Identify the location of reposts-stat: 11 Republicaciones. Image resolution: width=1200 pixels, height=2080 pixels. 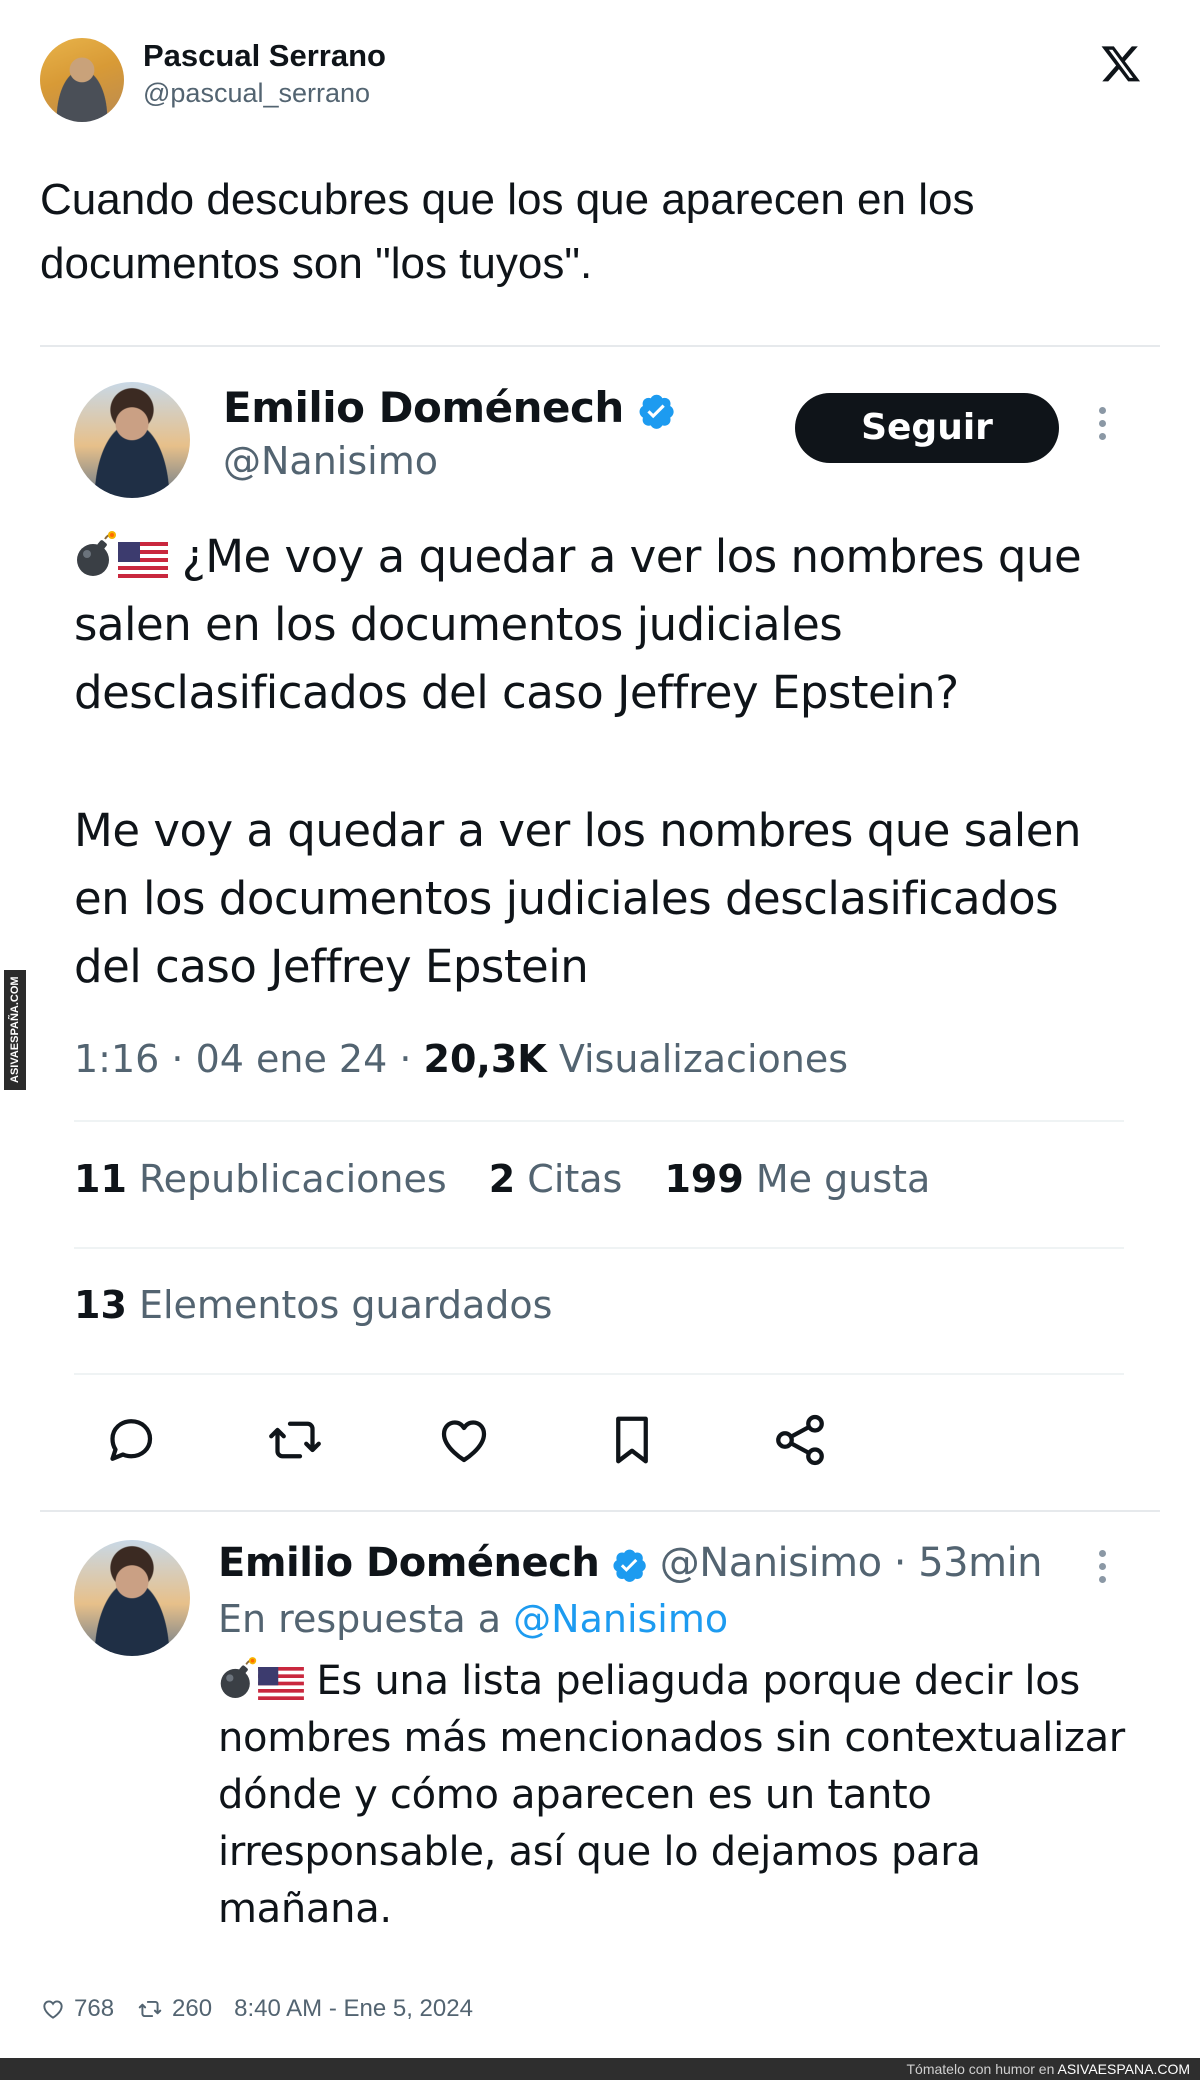
(260, 1179).